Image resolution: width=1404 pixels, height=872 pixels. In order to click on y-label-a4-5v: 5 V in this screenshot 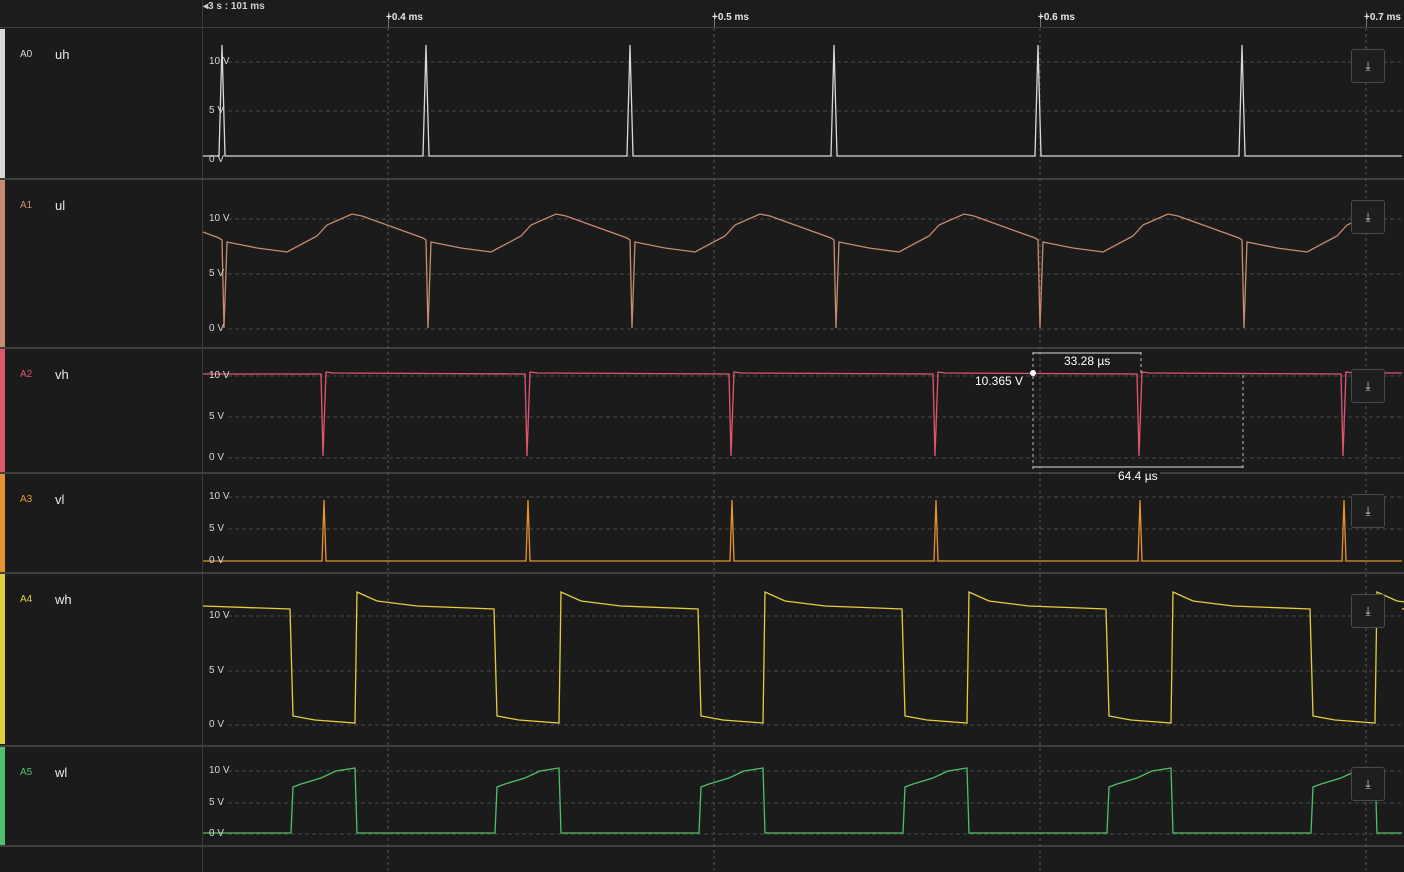, I will do `click(217, 670)`.